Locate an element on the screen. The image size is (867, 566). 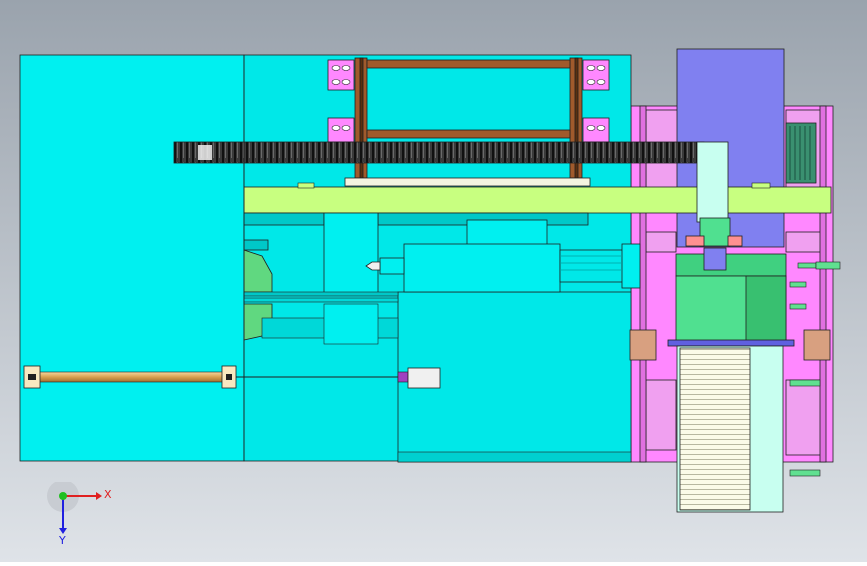
coordinate-triad: X Y is located at coordinates (79, 514).